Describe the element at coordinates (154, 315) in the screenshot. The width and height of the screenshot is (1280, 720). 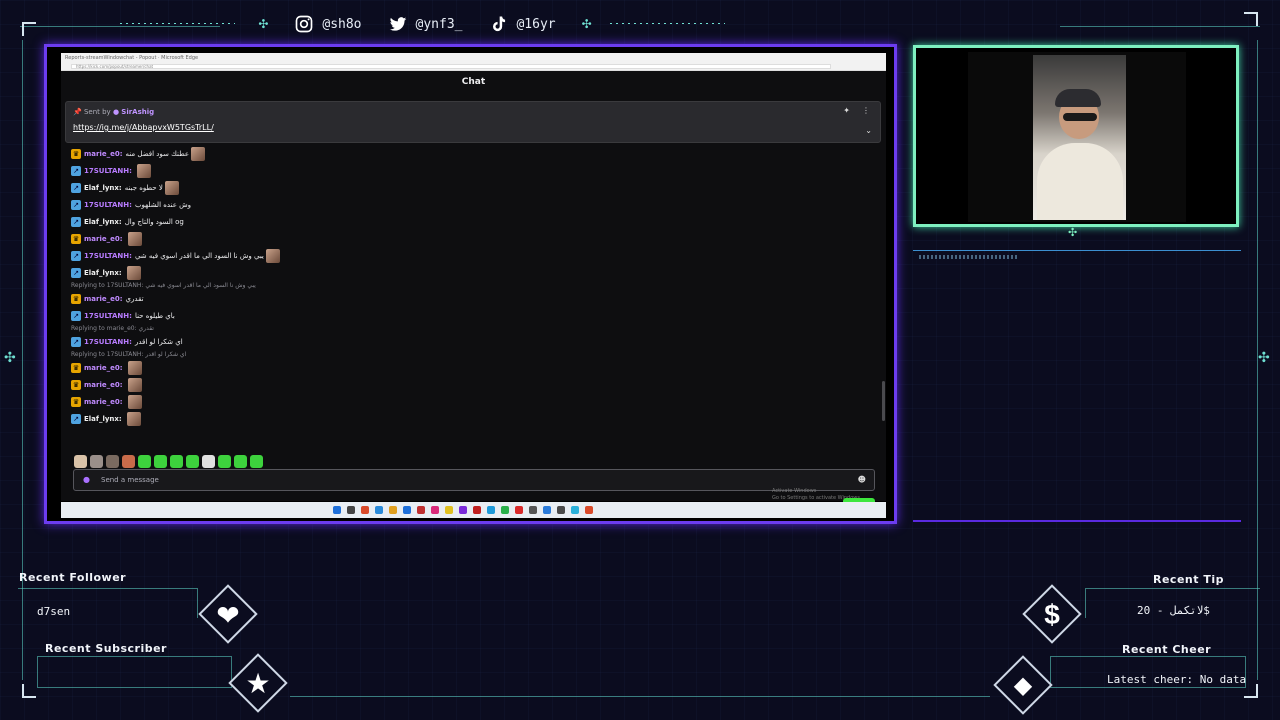
I see `chat-message-text: باي طيلوه حنا` at that location.